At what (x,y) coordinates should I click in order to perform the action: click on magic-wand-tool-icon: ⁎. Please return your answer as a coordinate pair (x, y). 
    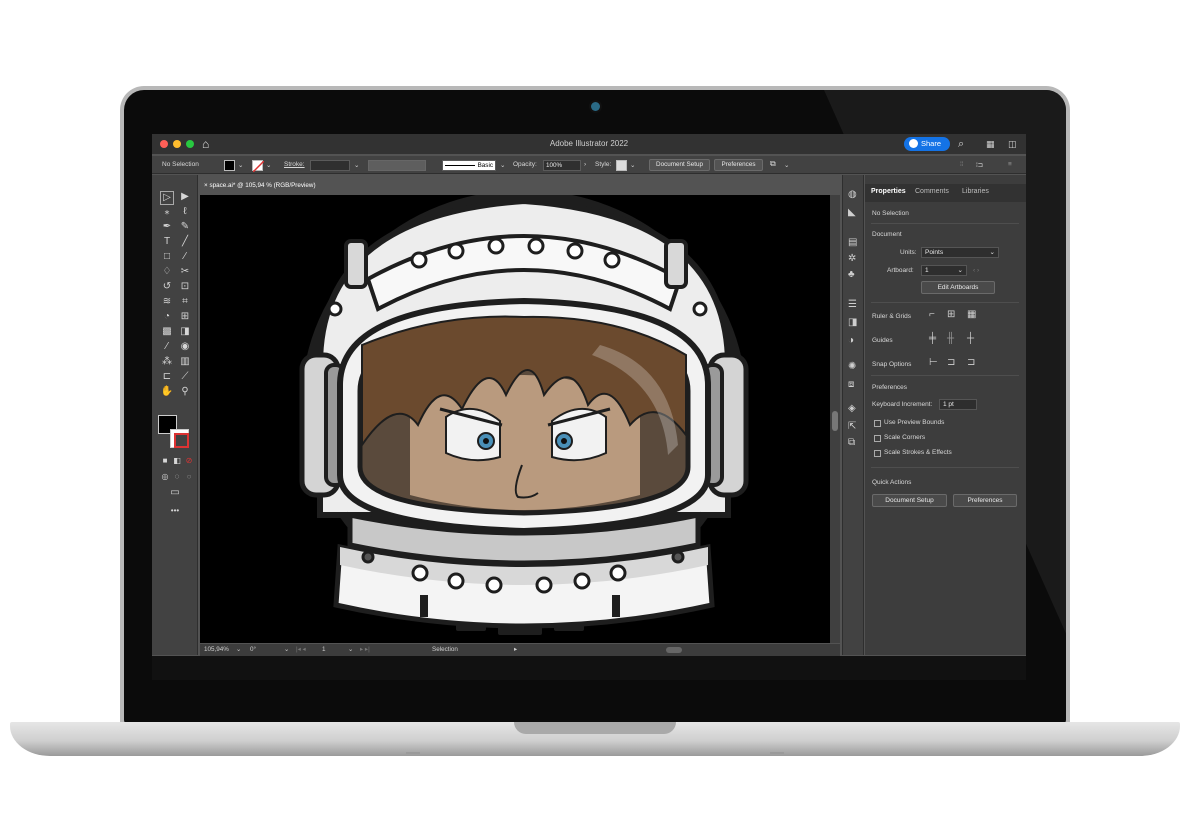
    Looking at the image, I should click on (167, 212).